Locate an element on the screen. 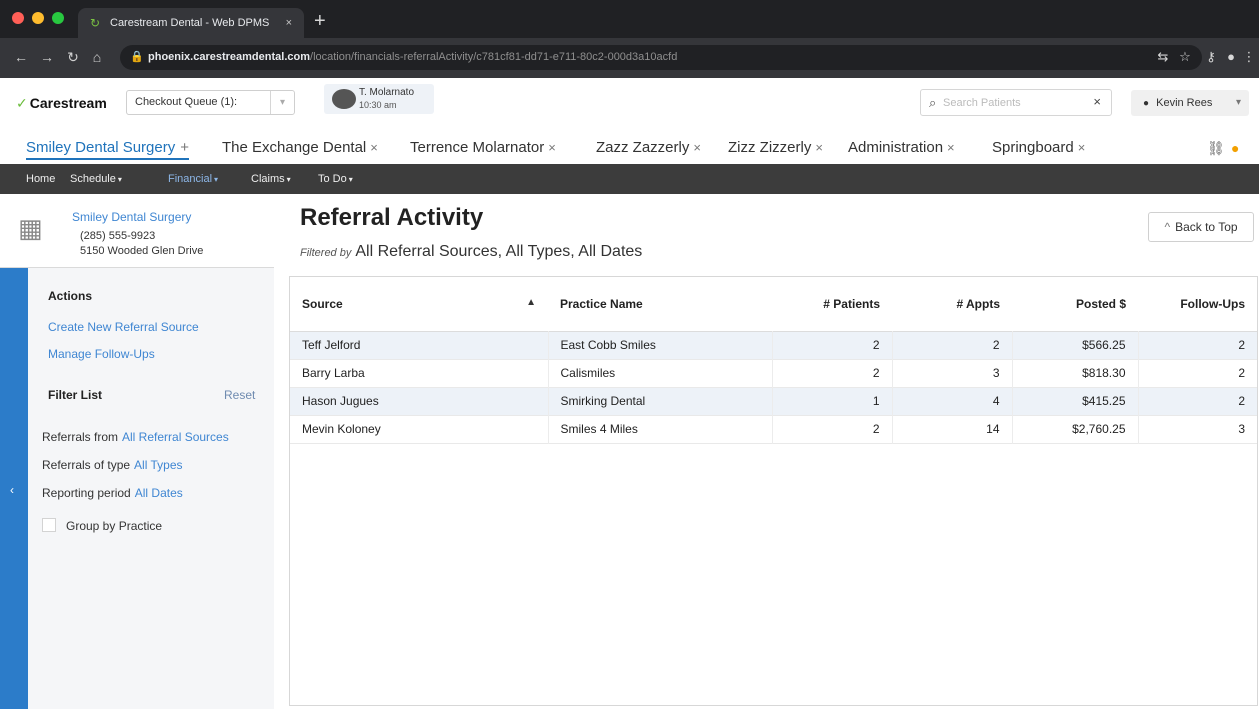 This screenshot has height=709, width=1259. back-to-top-button: ^ Back to Top is located at coordinates (1201, 227).